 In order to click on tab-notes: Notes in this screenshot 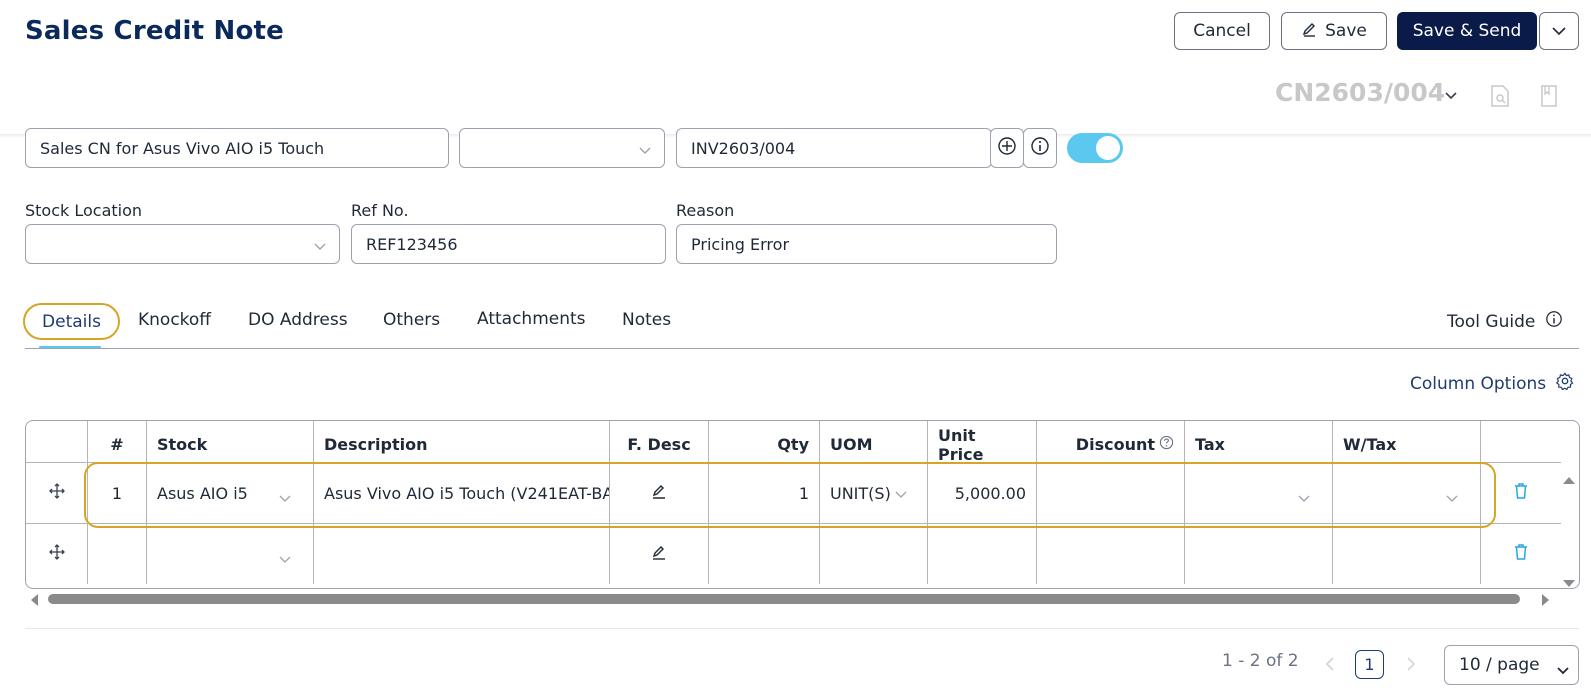, I will do `click(646, 320)`.